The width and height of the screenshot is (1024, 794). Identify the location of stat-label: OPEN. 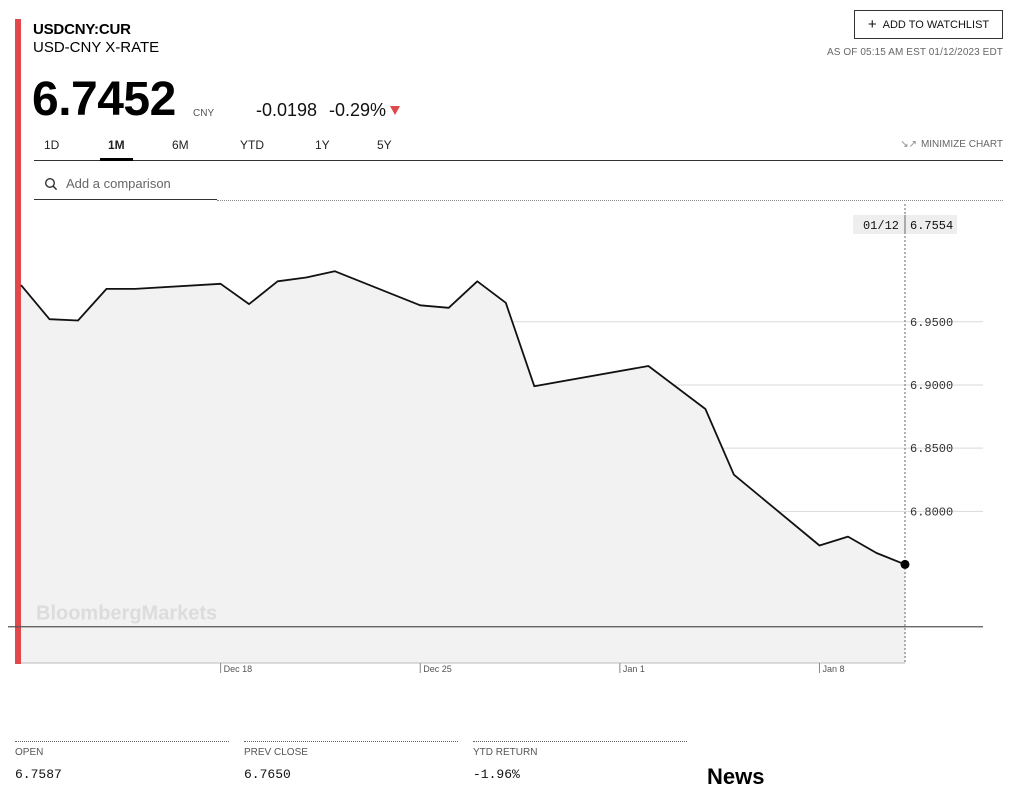
(29, 752).